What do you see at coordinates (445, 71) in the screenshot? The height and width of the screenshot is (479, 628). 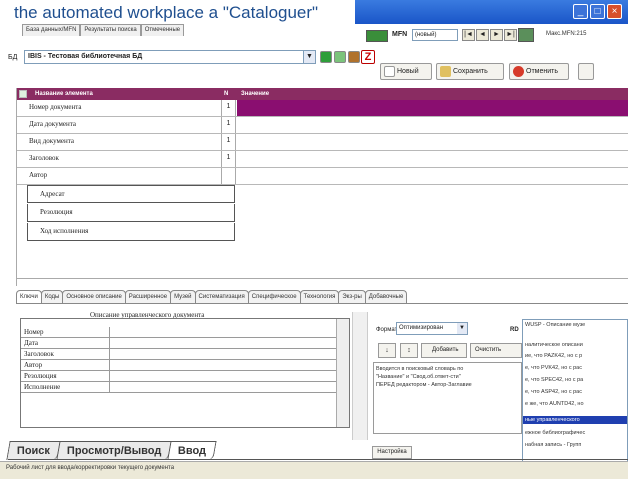 I see `save-icon` at bounding box center [445, 71].